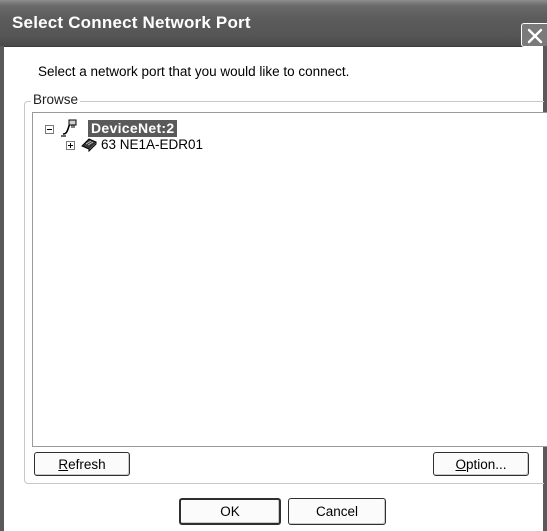 Image resolution: width=547 pixels, height=531 pixels. Describe the element at coordinates (460, 464) in the screenshot. I see `option-mnemonic: O` at that location.